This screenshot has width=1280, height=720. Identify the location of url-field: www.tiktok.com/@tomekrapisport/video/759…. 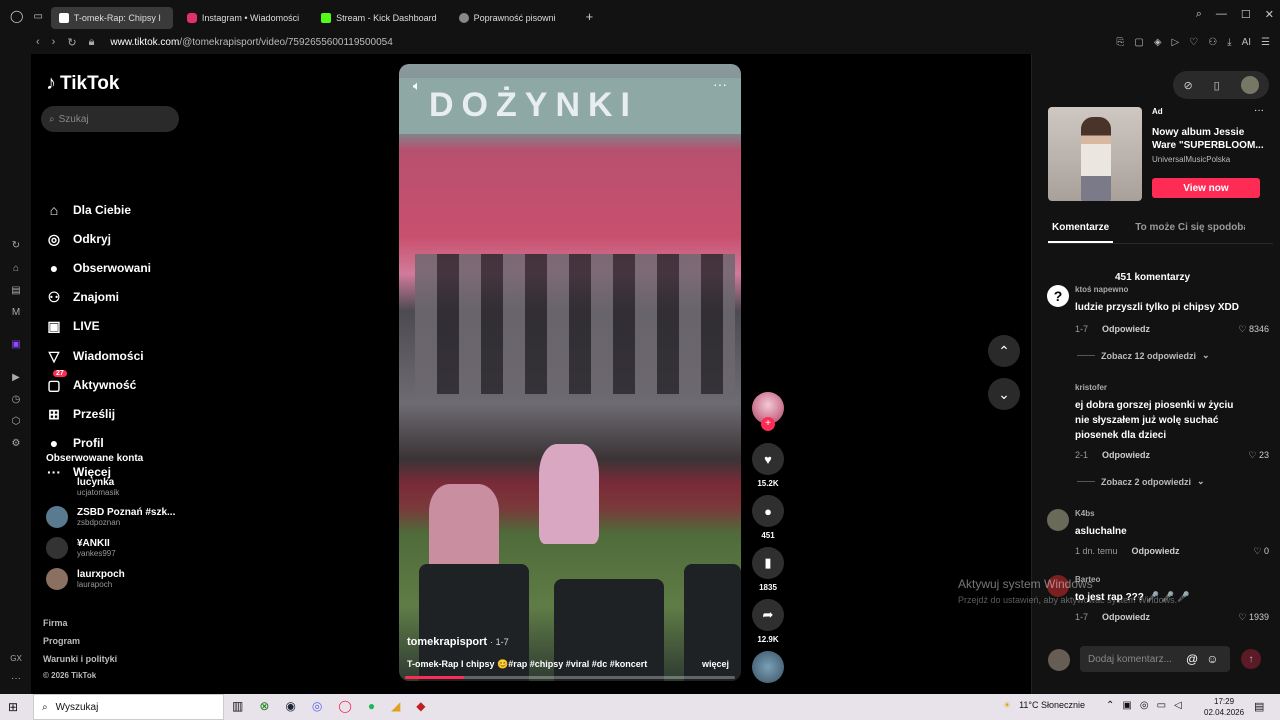
(251, 42).